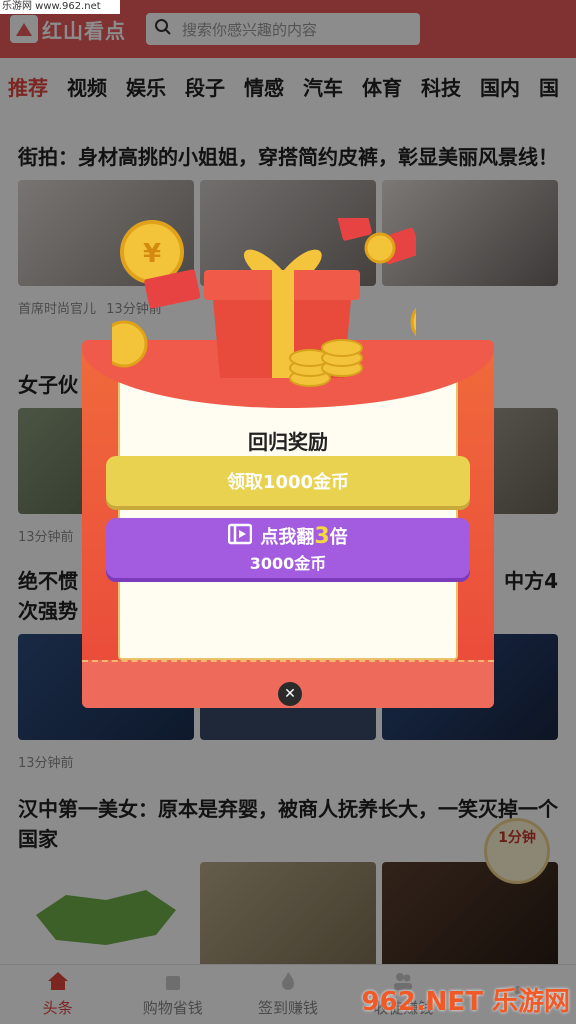 The width and height of the screenshot is (576, 1024). What do you see at coordinates (322, 536) in the screenshot?
I see `triple-number: 3` at bounding box center [322, 536].